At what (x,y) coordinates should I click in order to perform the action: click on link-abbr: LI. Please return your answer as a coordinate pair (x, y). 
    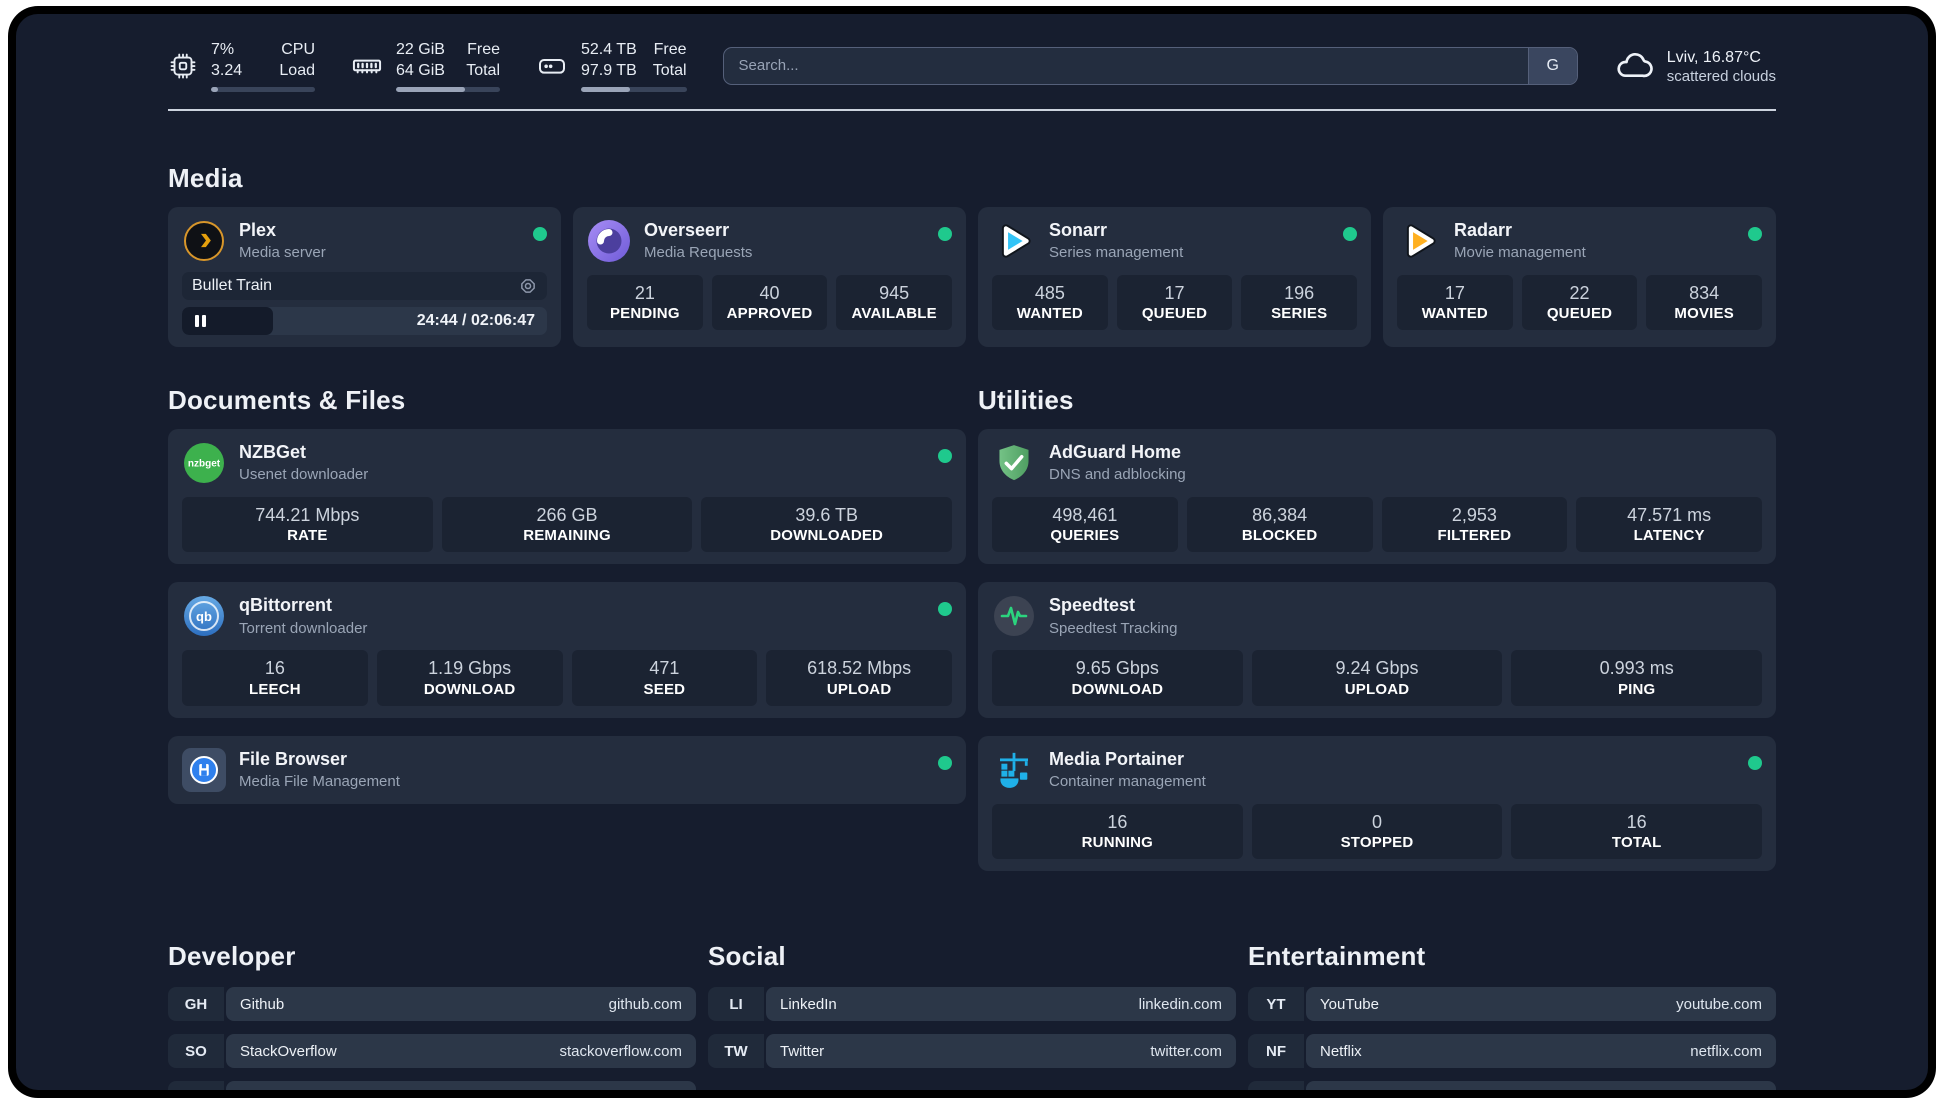
    Looking at the image, I should click on (736, 1004).